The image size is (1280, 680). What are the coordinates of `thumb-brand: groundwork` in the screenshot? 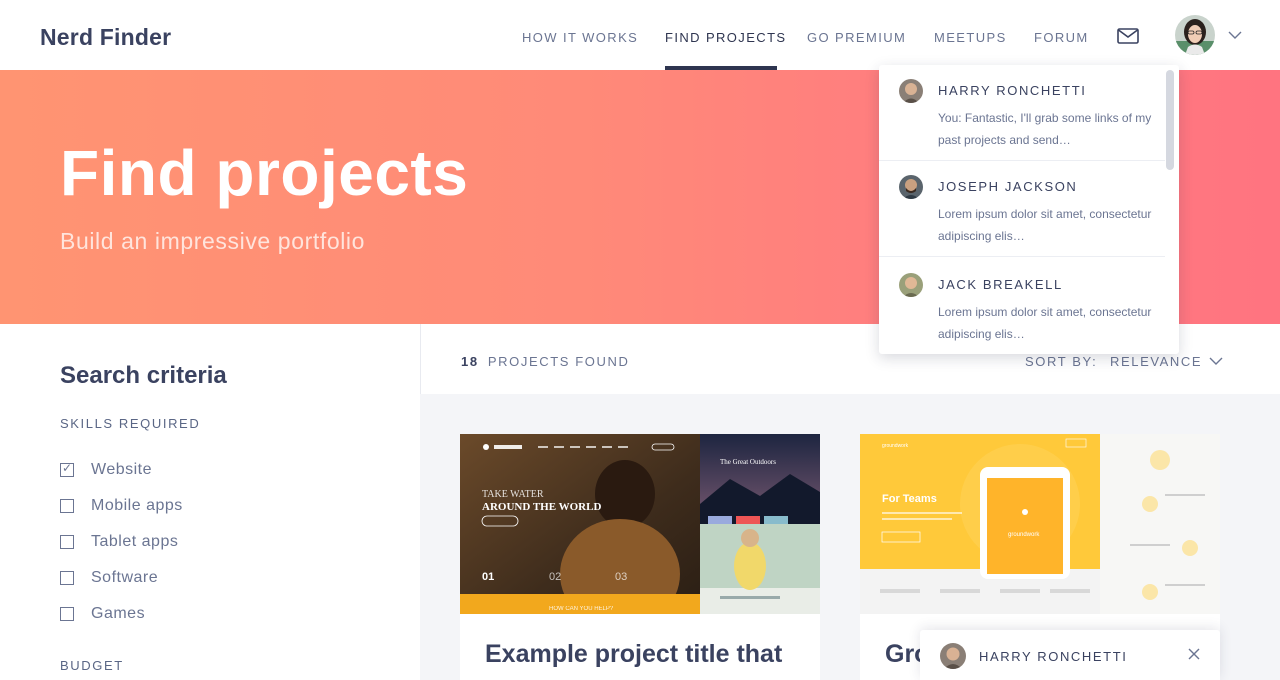 It's located at (895, 446).